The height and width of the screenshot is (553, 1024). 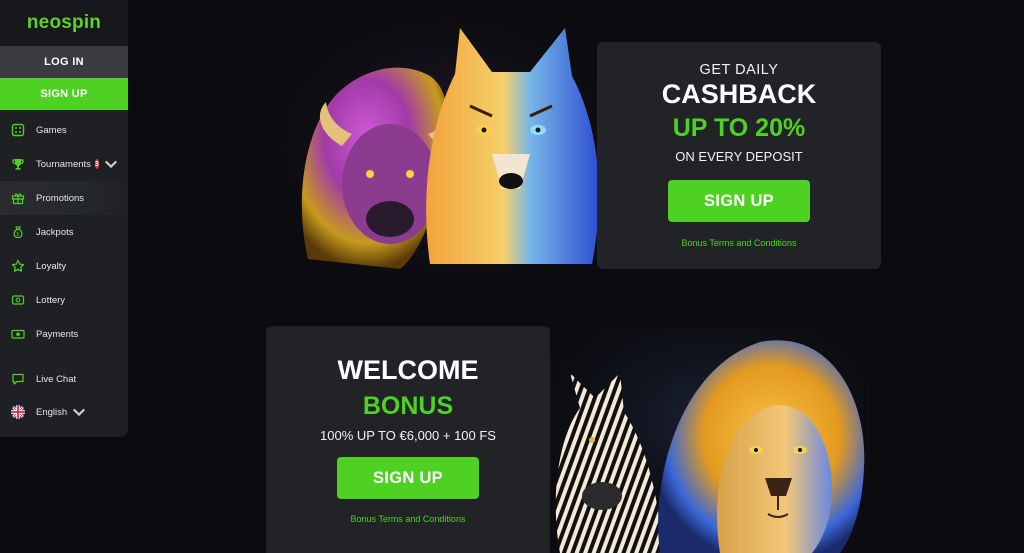 I want to click on cash-icon, so click(x=18, y=334).